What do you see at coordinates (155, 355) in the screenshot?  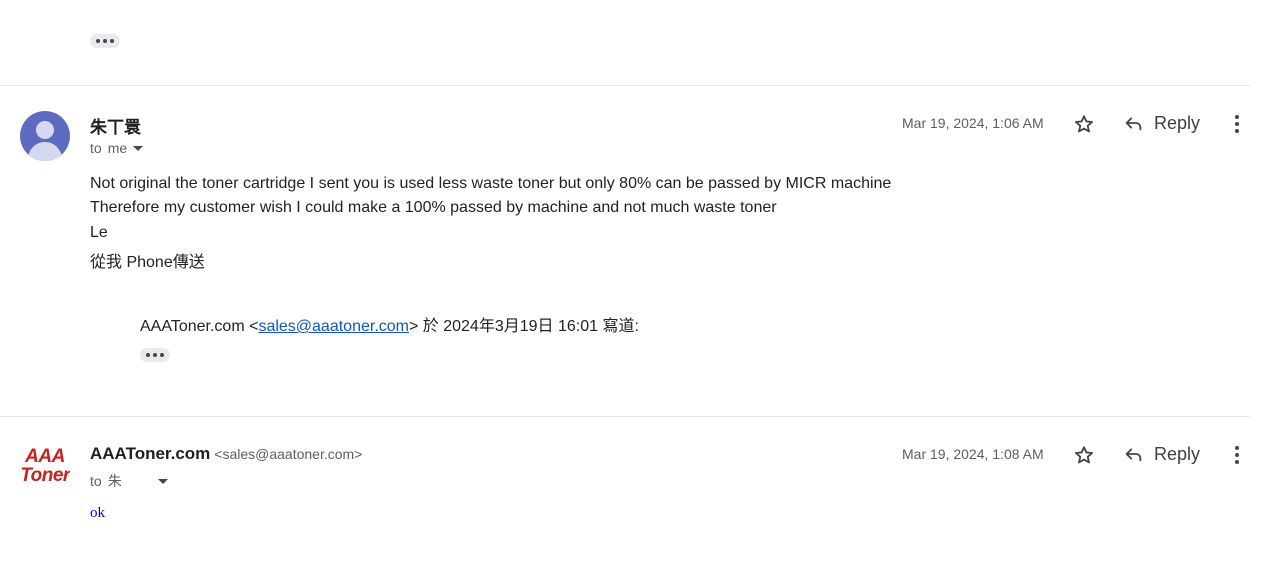 I see `show-quoted-text-button` at bounding box center [155, 355].